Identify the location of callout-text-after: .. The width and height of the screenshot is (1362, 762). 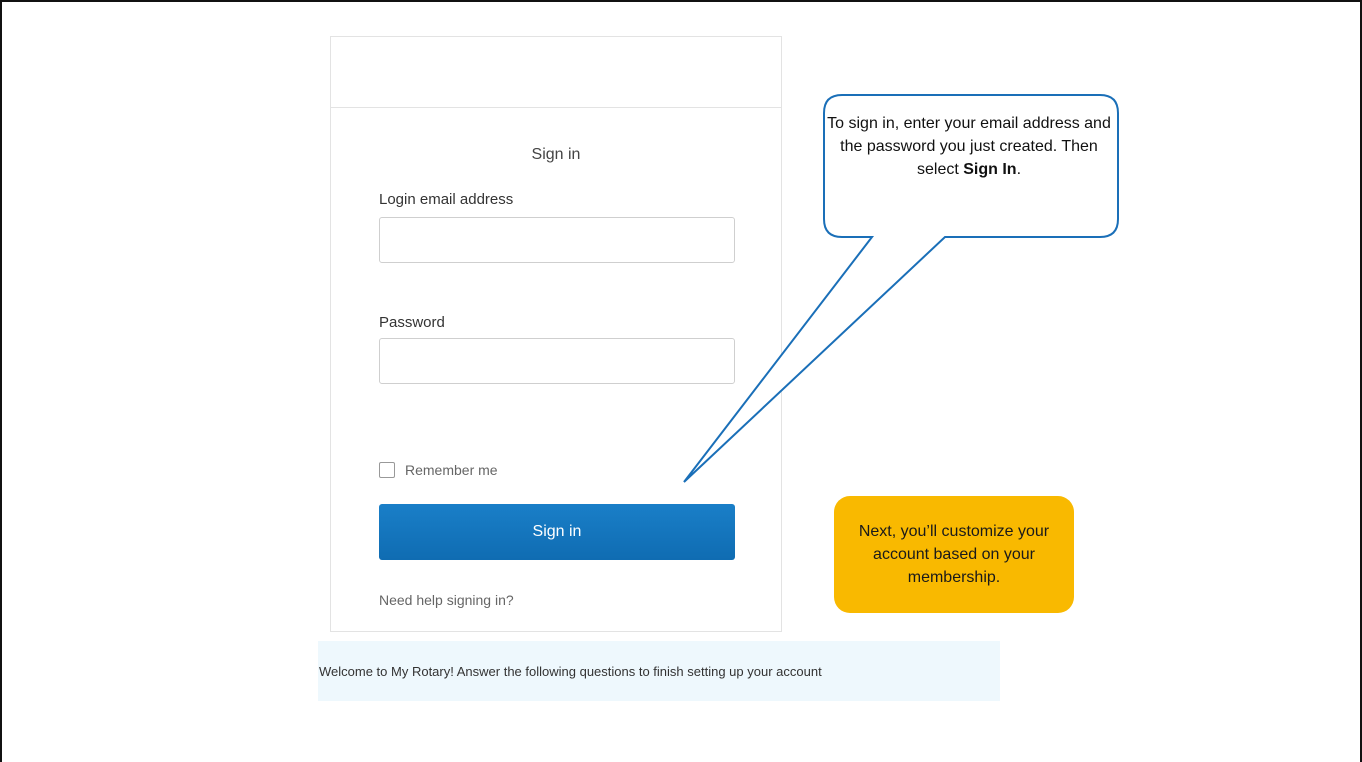
(1019, 169).